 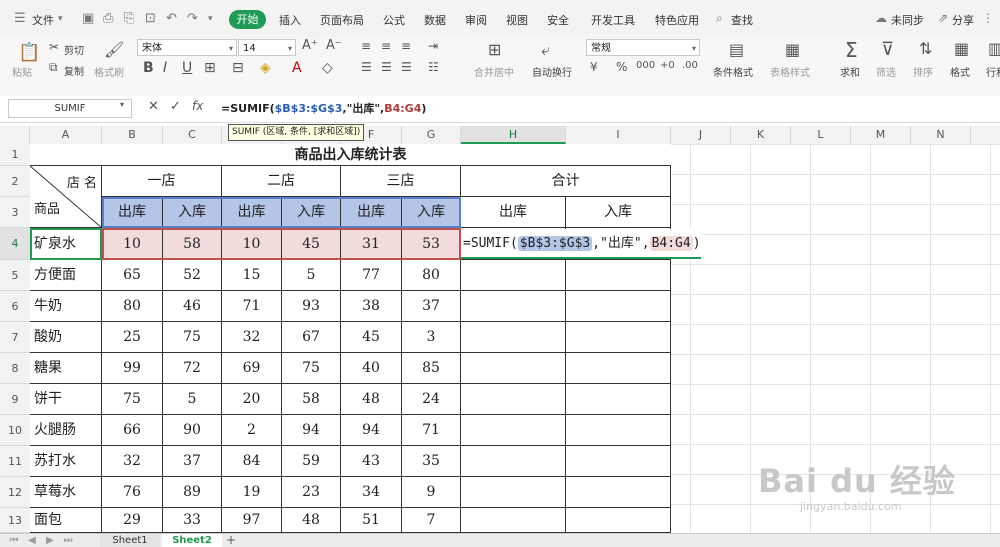 What do you see at coordinates (406, 46) in the screenshot?
I see `align-bottom-icon: ≡` at bounding box center [406, 46].